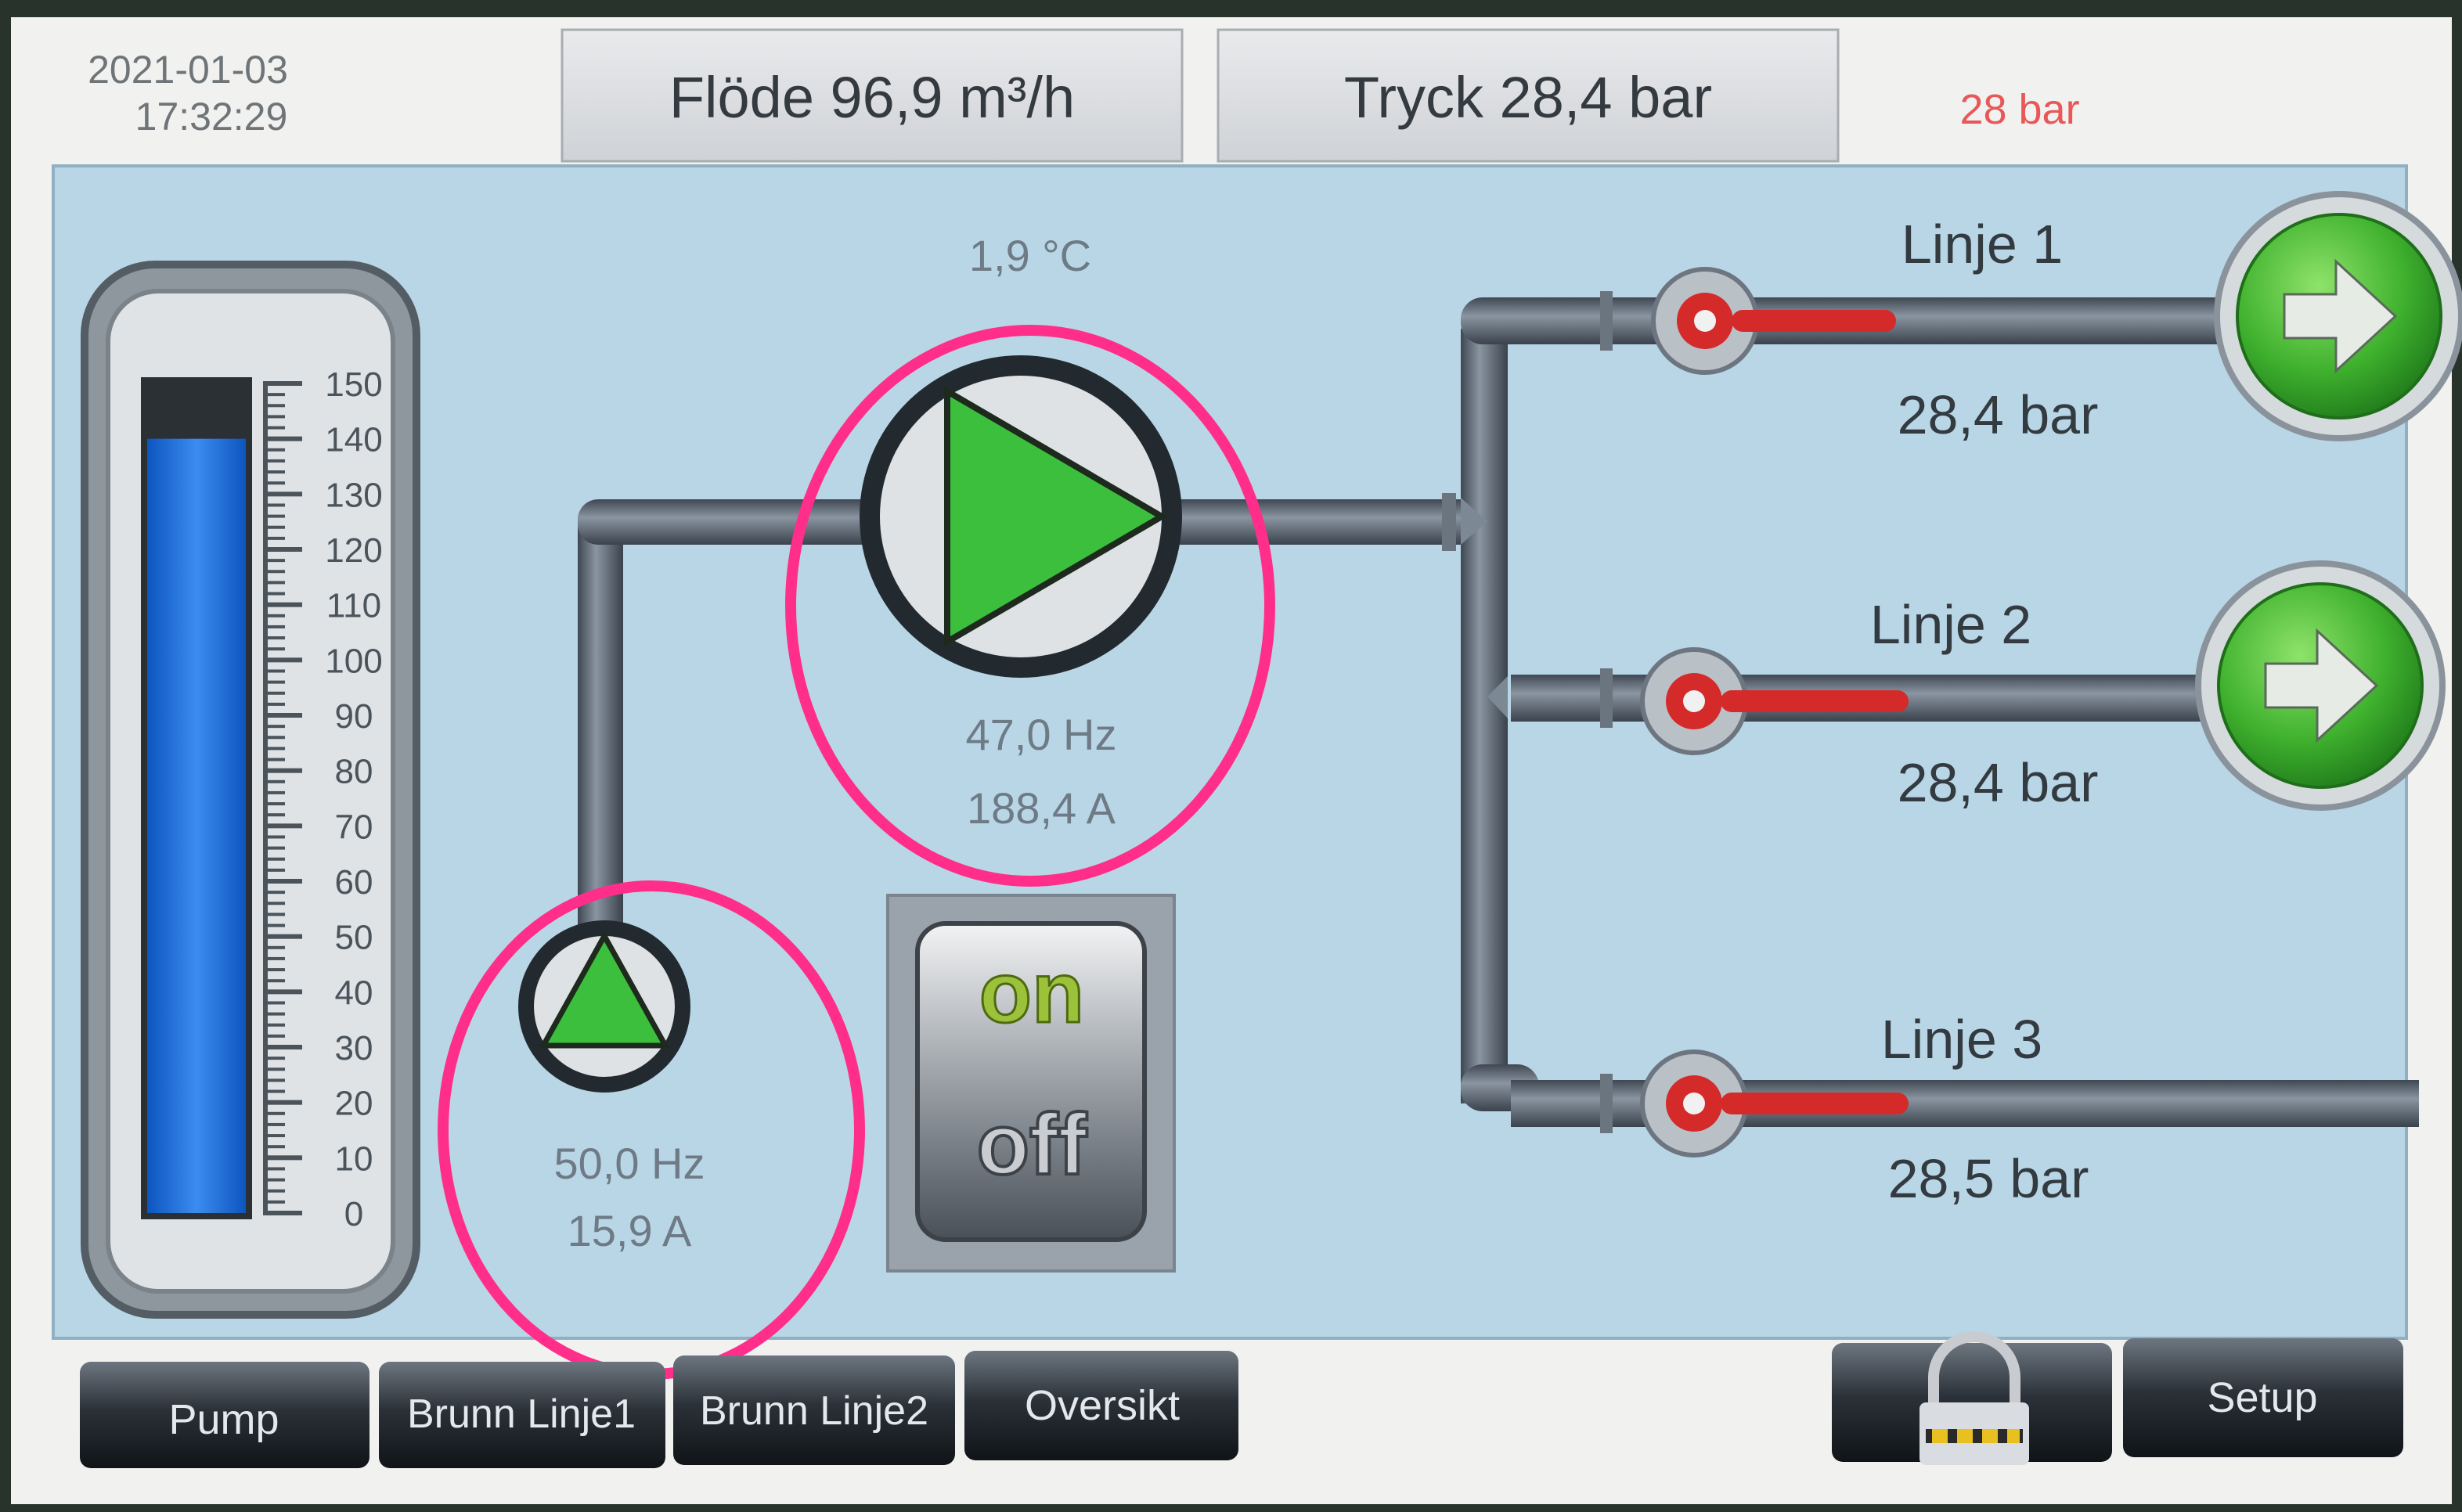 The height and width of the screenshot is (1512, 2462). Describe the element at coordinates (1528, 97) in the screenshot. I see `pressure-readout: Tryck 28,4 bar` at that location.